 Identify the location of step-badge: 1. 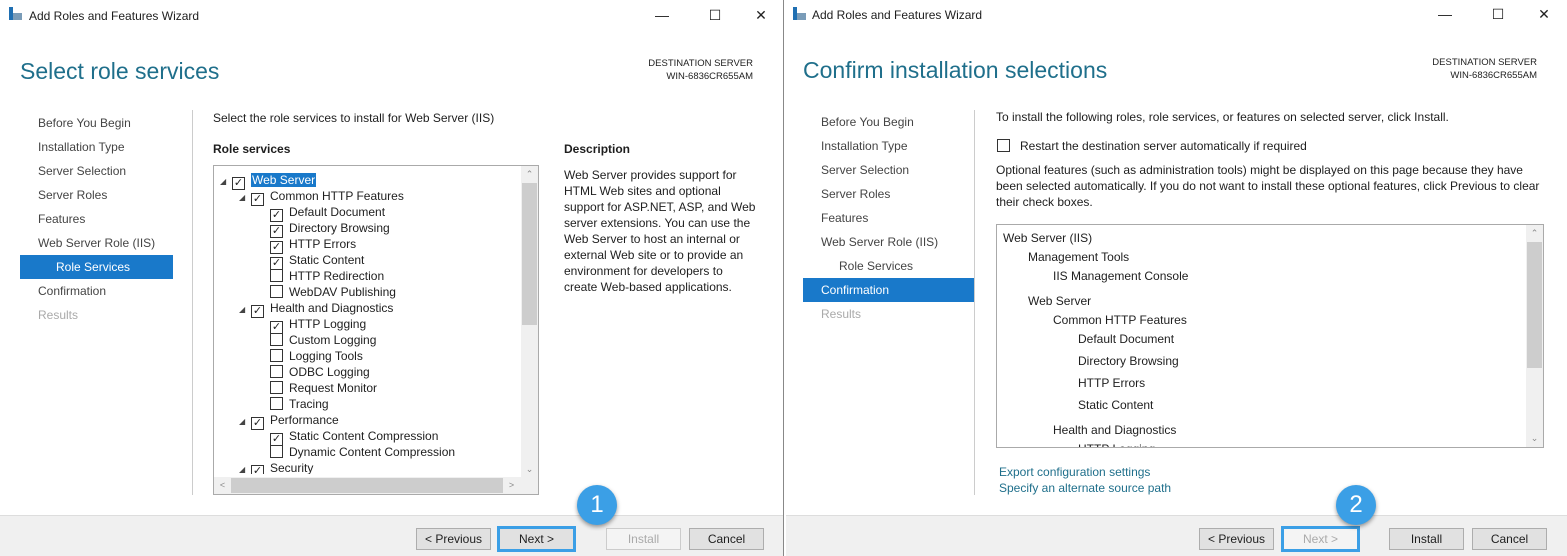
(597, 505).